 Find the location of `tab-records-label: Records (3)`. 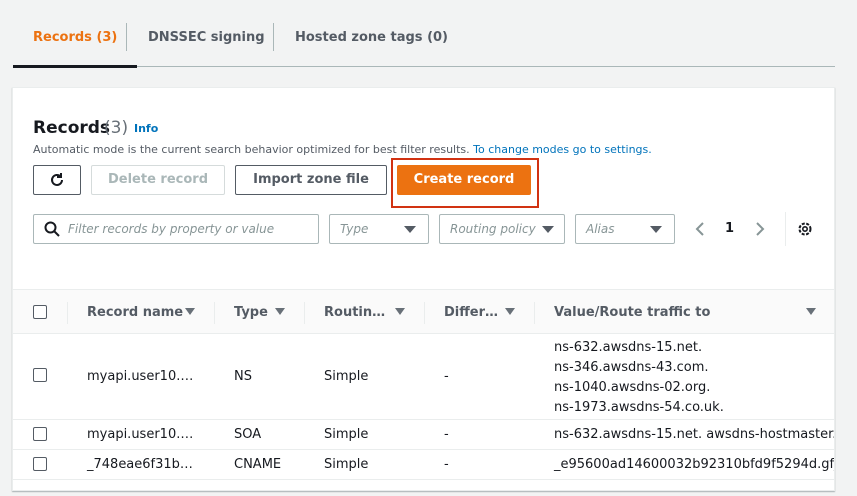

tab-records-label: Records (3) is located at coordinates (75, 37).